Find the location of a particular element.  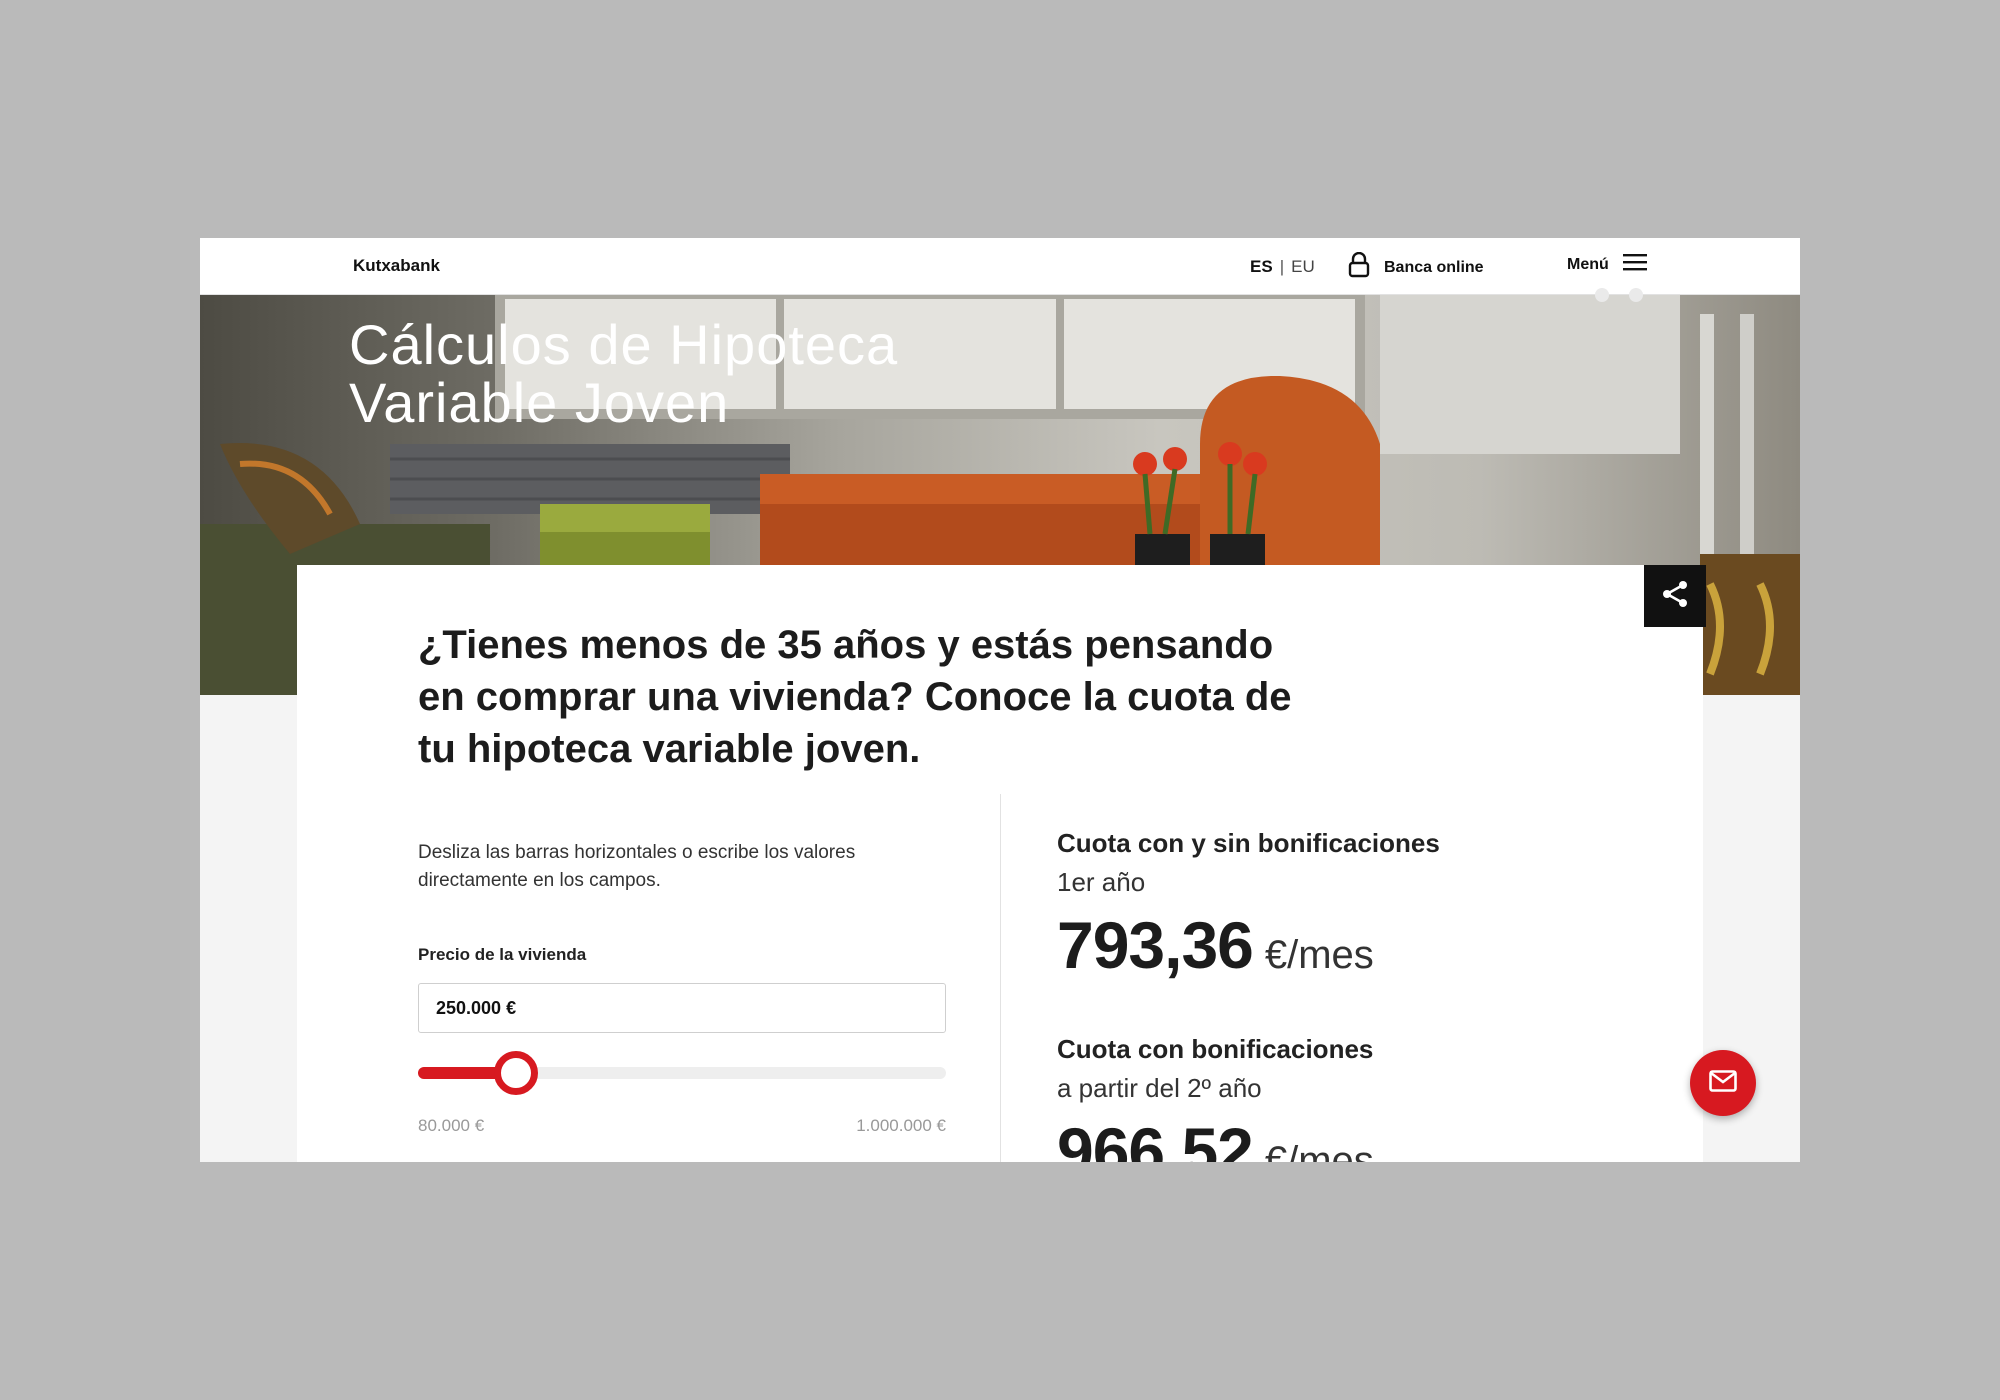

carousel-dots is located at coordinates (1629, 297).